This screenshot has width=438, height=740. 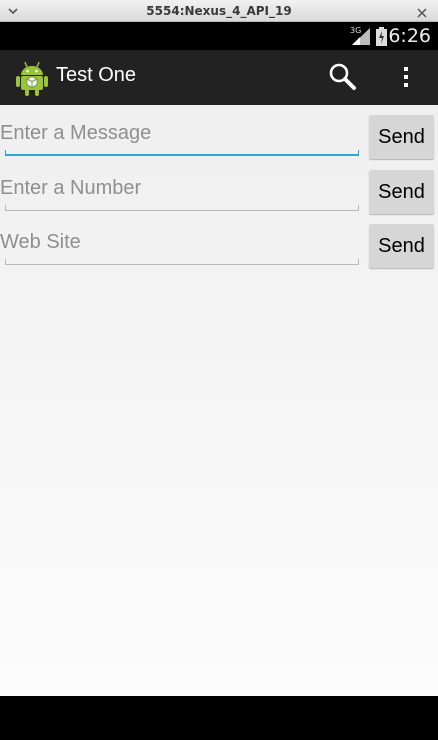 I want to click on website-row: Send, so click(x=219, y=244).